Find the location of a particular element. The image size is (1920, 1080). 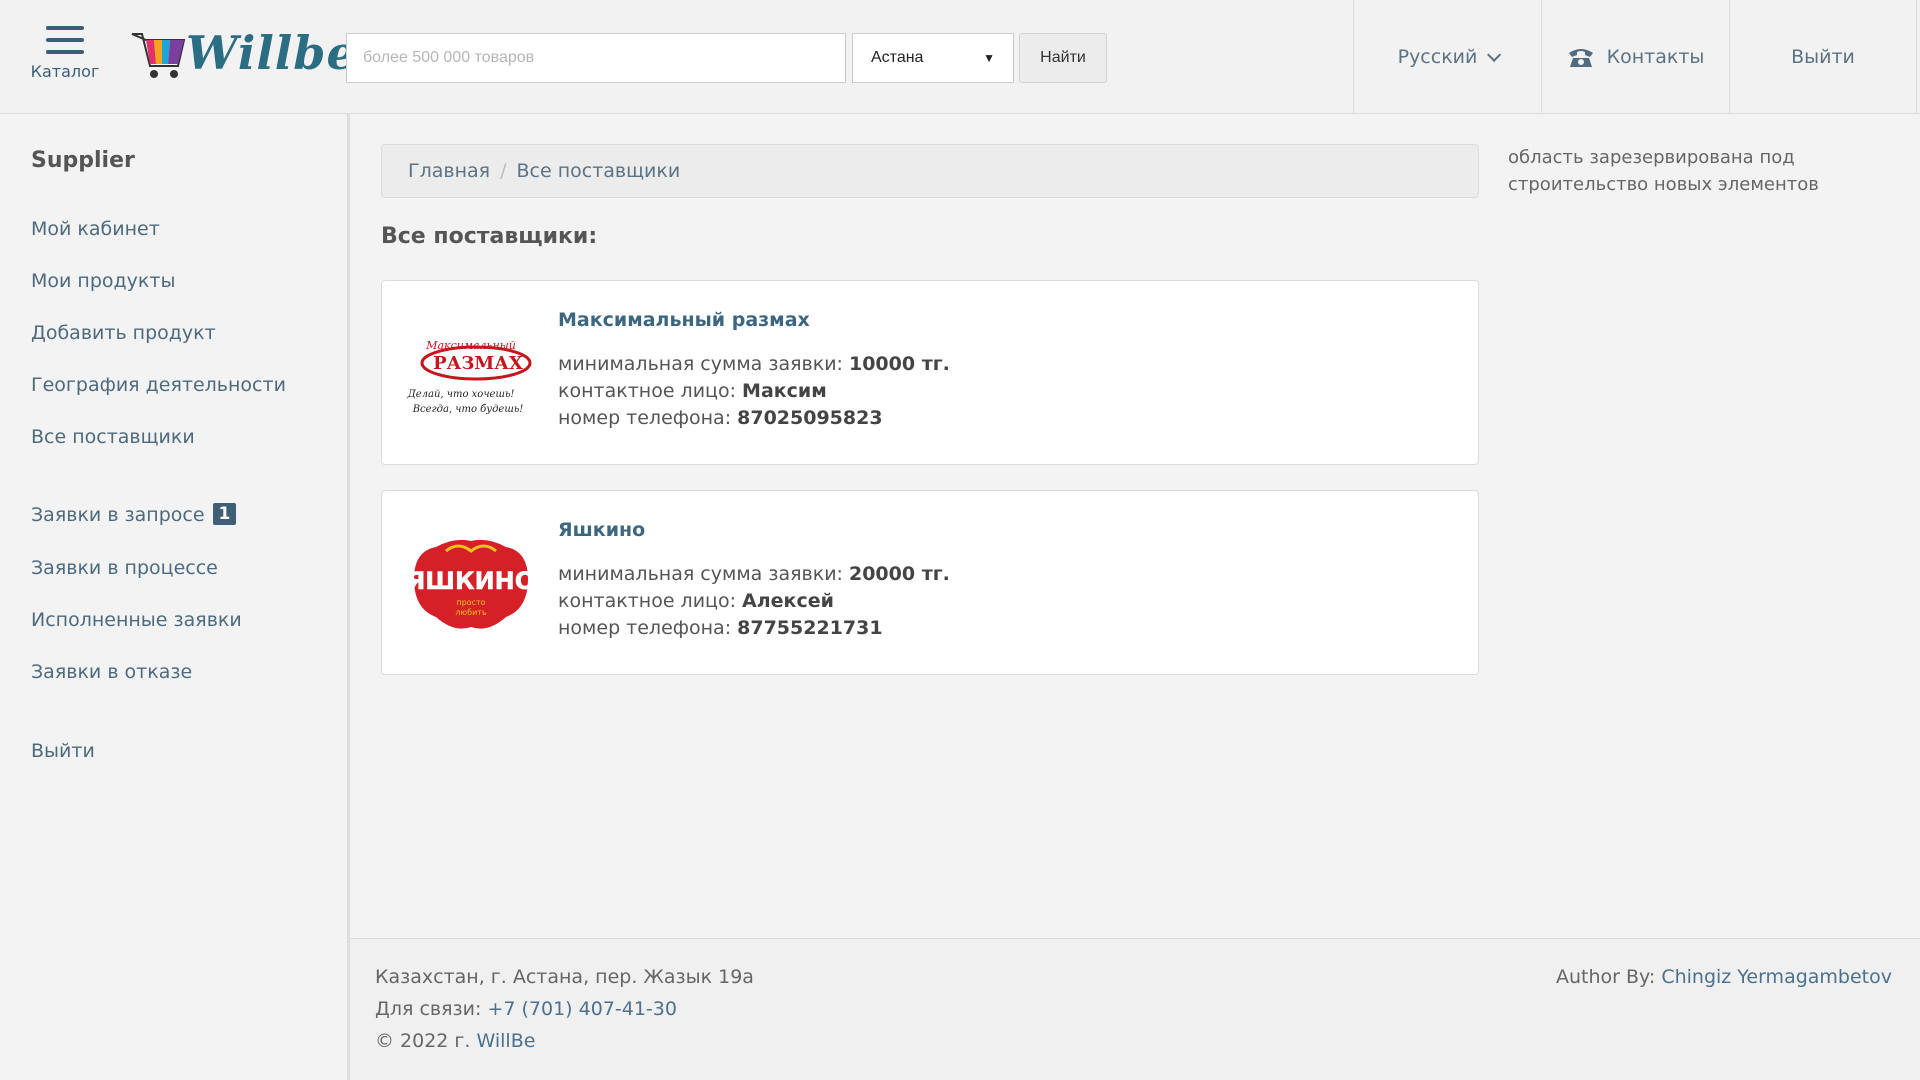

search-input is located at coordinates (596, 58).